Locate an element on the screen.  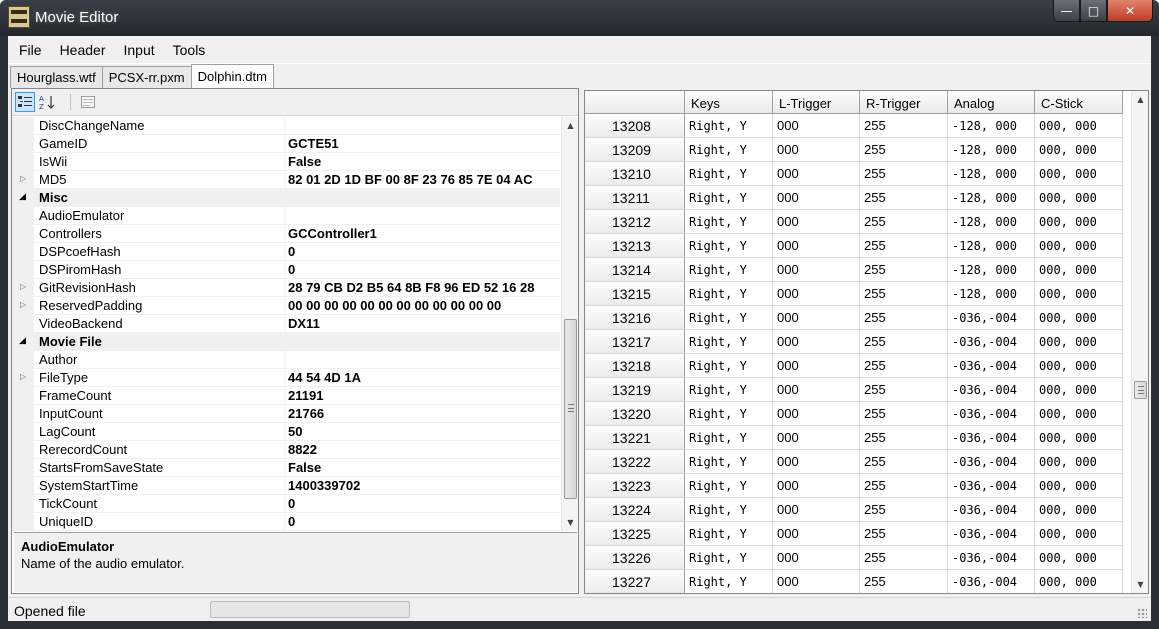
table-row: 13218 Right, Y 000 255 -036,-004 000, 000 is located at coordinates (854, 366).